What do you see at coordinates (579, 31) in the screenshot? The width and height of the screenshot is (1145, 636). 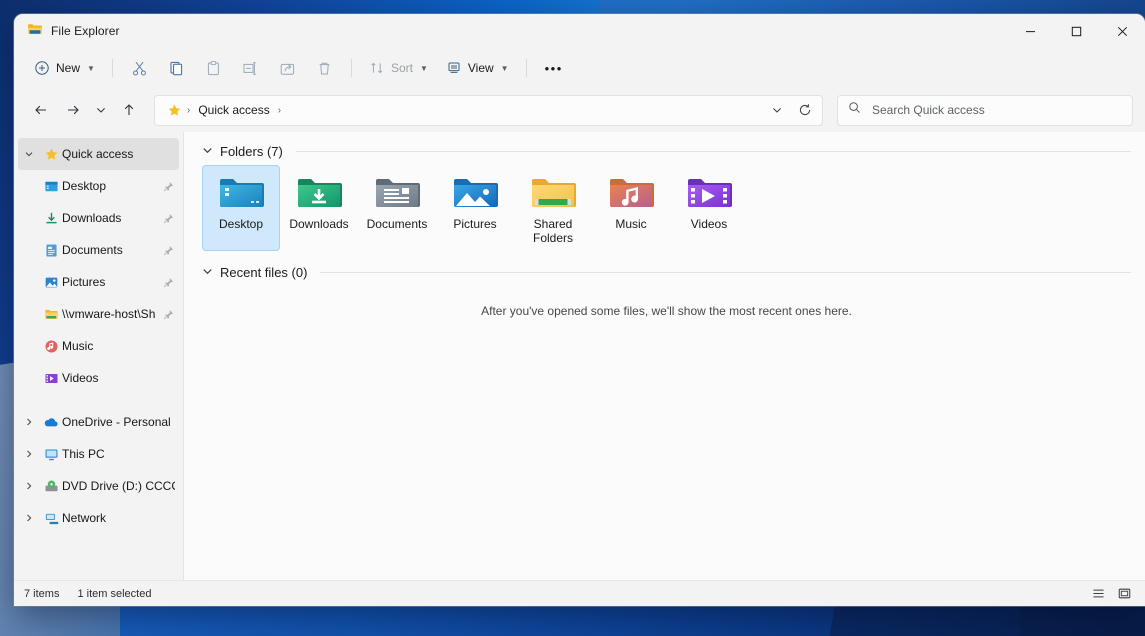 I see `title-bar: File Explorer` at bounding box center [579, 31].